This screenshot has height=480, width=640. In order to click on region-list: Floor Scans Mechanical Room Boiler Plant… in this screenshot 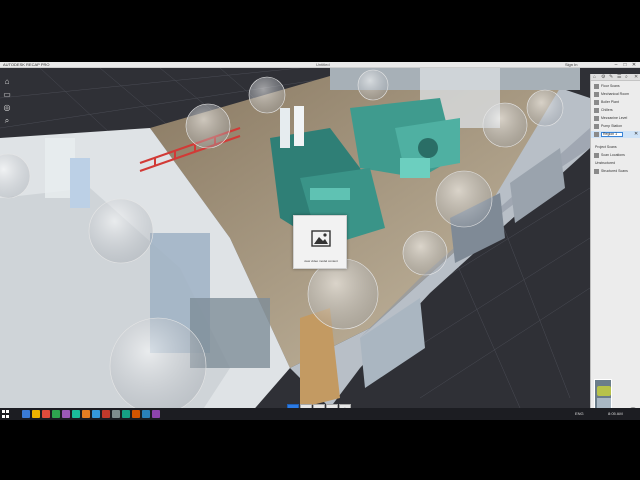, I will do `click(615, 129)`.